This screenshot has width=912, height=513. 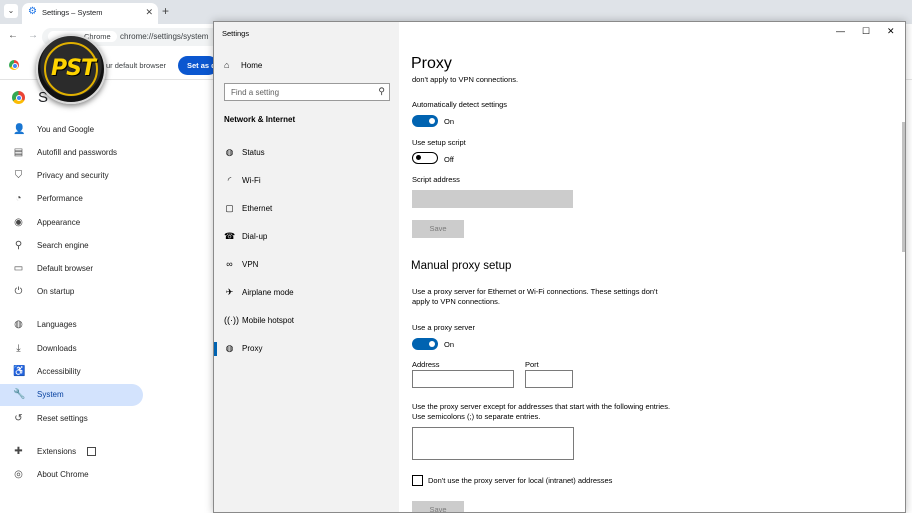 What do you see at coordinates (230, 236) in the screenshot?
I see `dialup-icon: ☎` at bounding box center [230, 236].